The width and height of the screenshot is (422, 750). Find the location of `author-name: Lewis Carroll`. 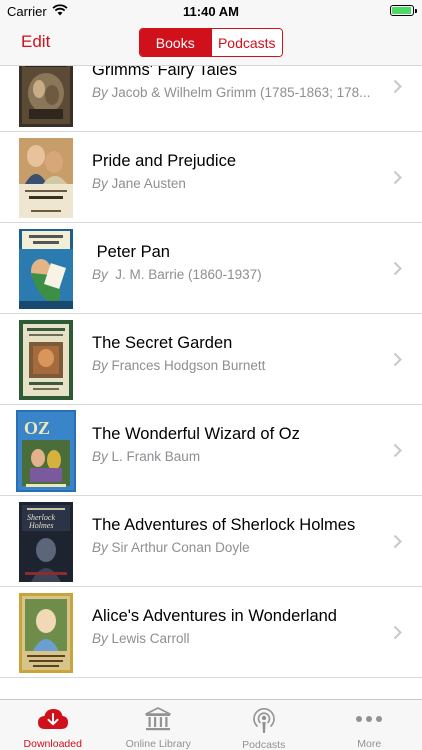

author-name: Lewis Carroll is located at coordinates (150, 638).